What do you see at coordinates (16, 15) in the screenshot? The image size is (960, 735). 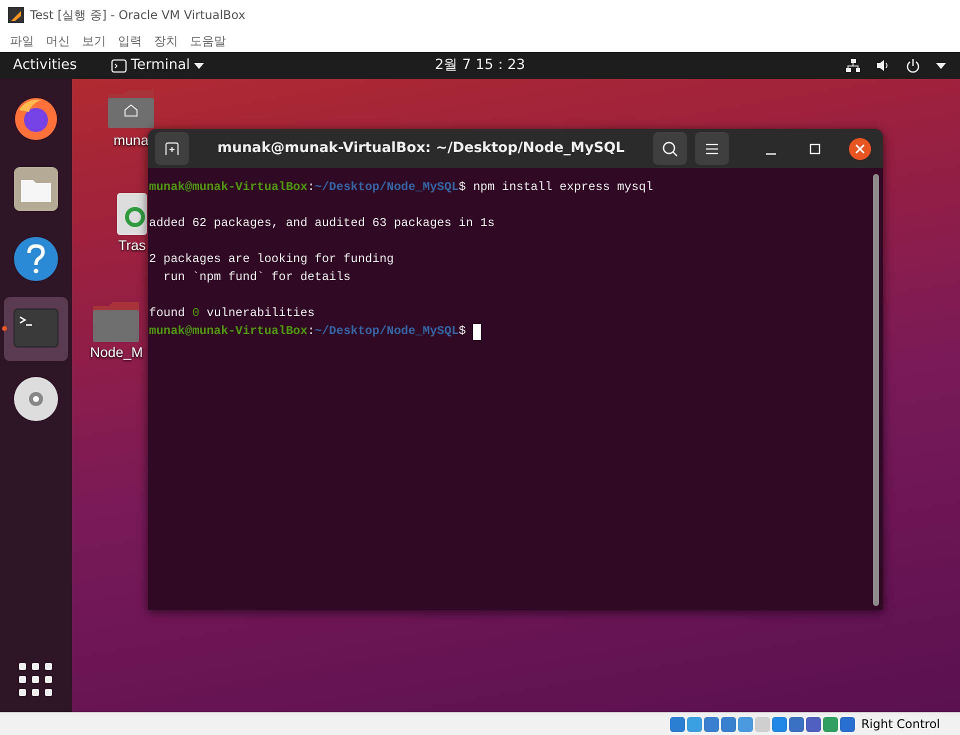 I see `app-logo-icon` at bounding box center [16, 15].